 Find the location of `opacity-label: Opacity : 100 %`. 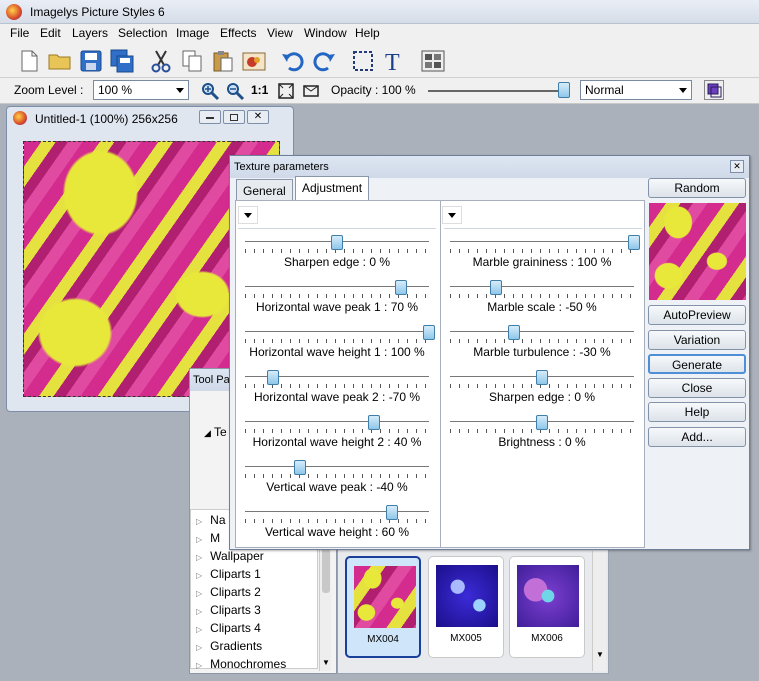

opacity-label: Opacity : 100 % is located at coordinates (373, 90).